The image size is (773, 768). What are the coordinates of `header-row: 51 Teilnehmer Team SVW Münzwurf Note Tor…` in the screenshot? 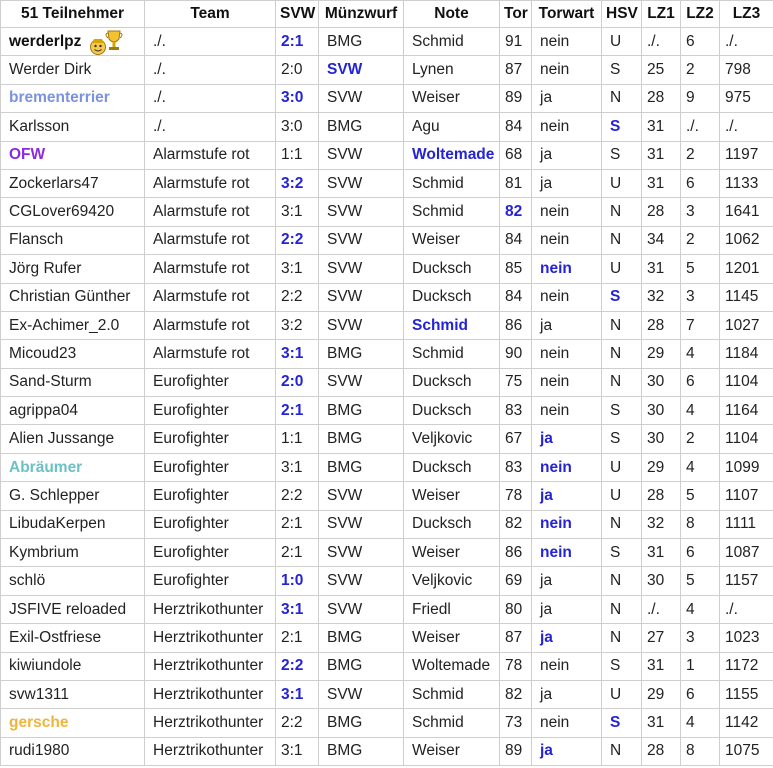 It's located at (386, 14).